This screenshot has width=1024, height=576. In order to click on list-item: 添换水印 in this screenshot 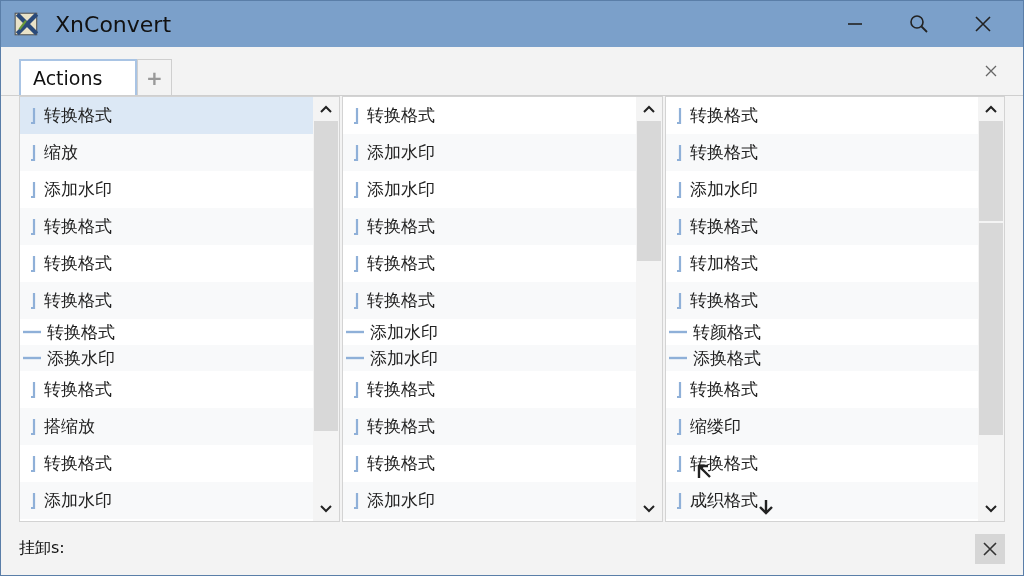, I will do `click(166, 358)`.